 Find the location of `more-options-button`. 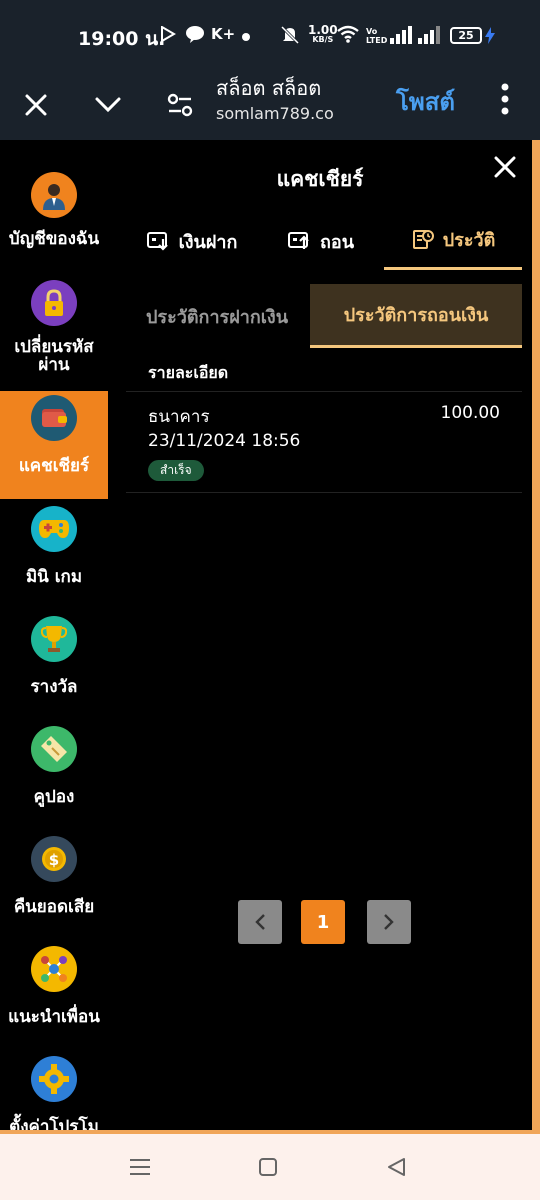

more-options-button is located at coordinates (505, 100).